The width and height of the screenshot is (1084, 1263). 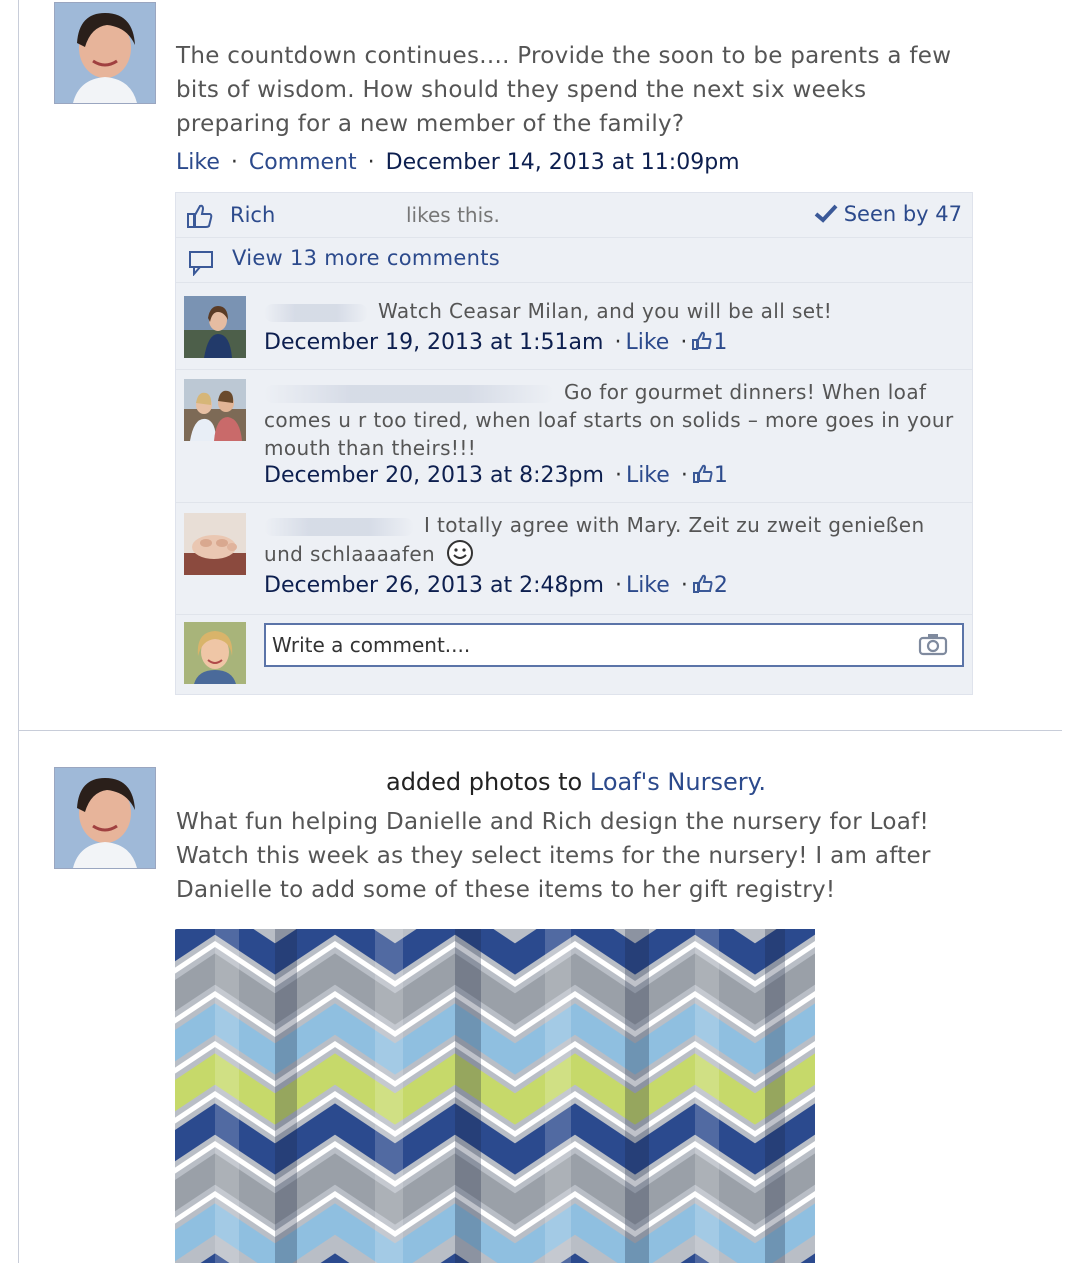 What do you see at coordinates (563, 162) in the screenshot?
I see `post-timestamp: December 14, 2013 at 11:09pm` at bounding box center [563, 162].